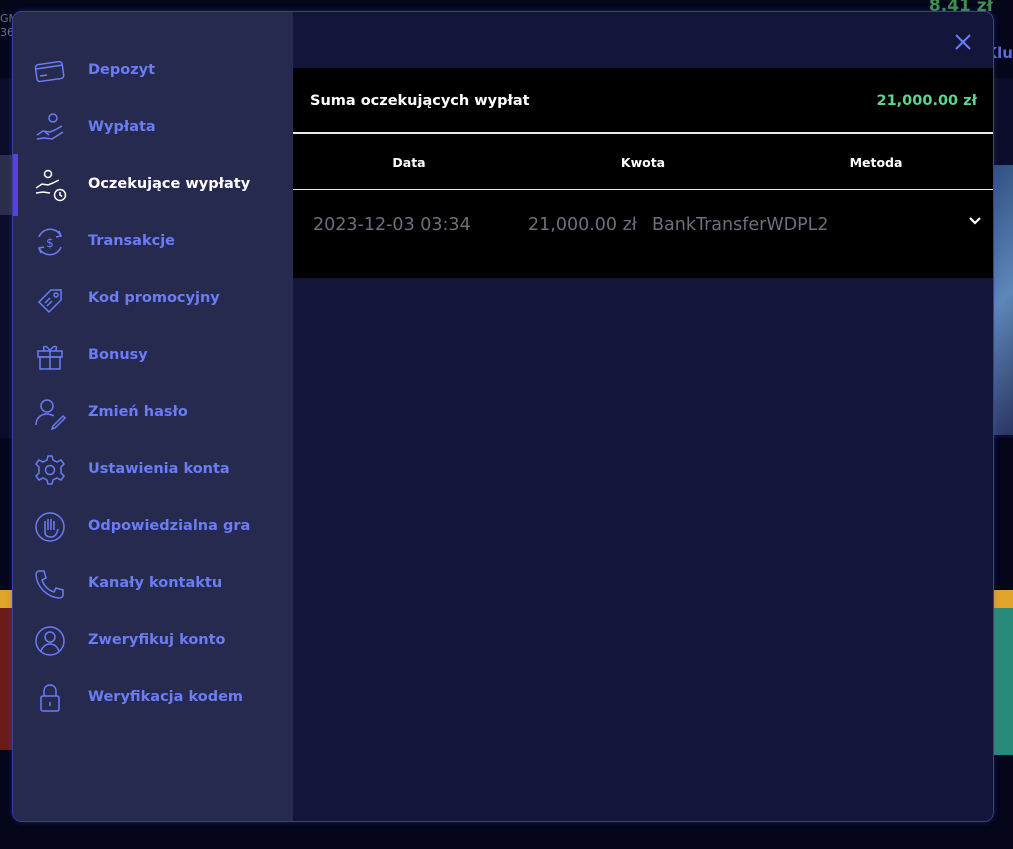  Describe the element at coordinates (122, 70) in the screenshot. I see `sidebar-item-label: Depozyt` at that location.